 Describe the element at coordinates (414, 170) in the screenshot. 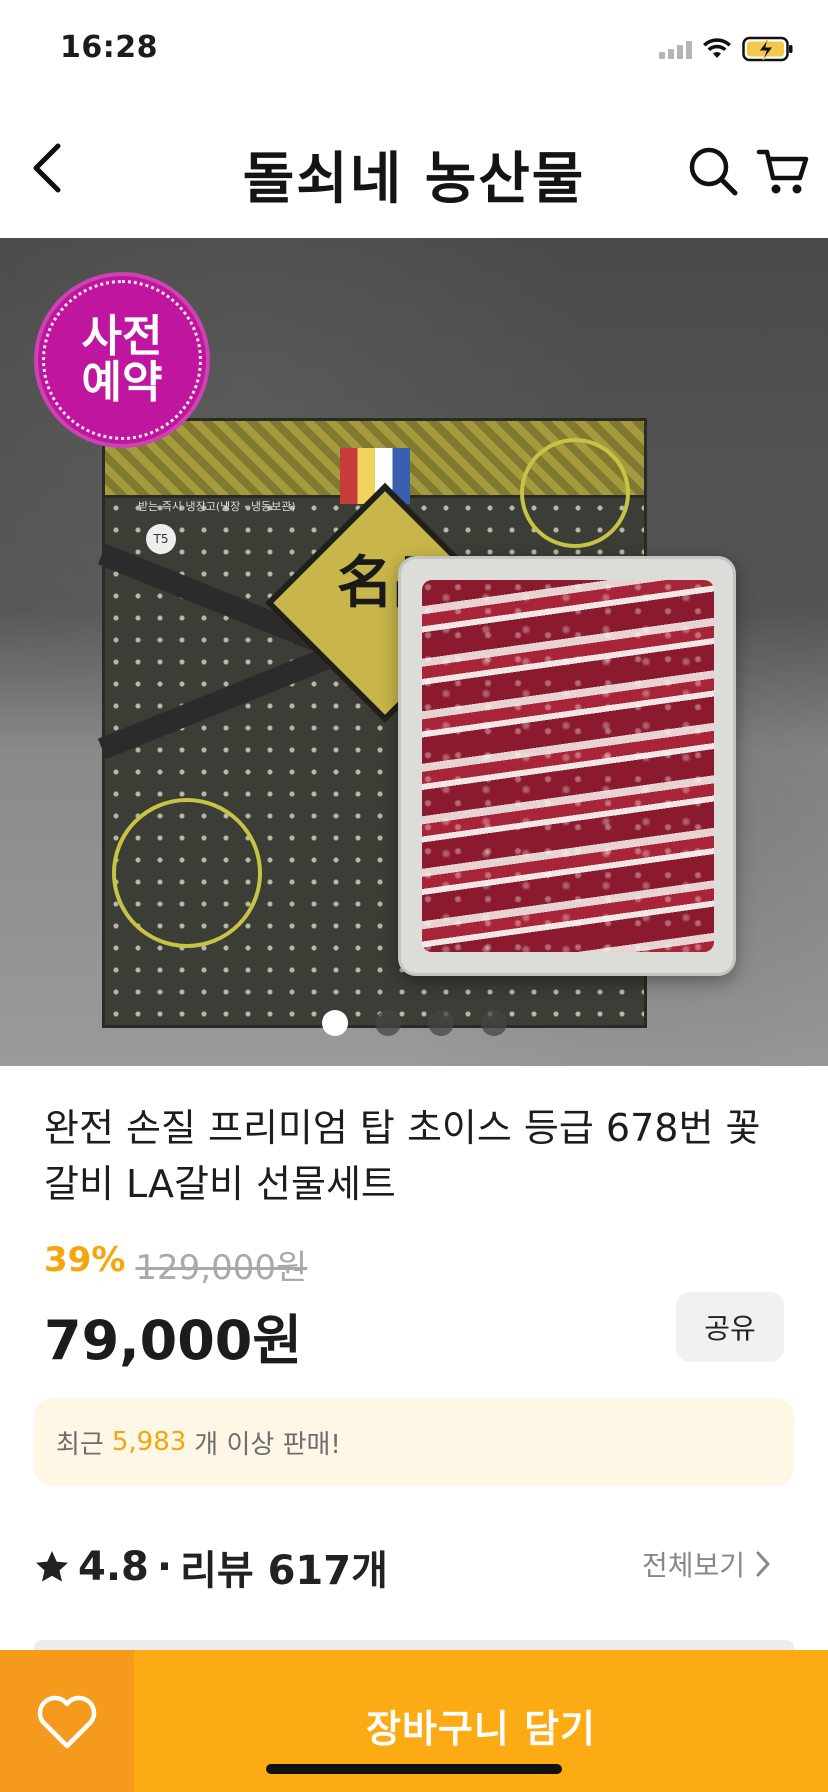

I see `app-header: 돌쇠네 농산물` at that location.